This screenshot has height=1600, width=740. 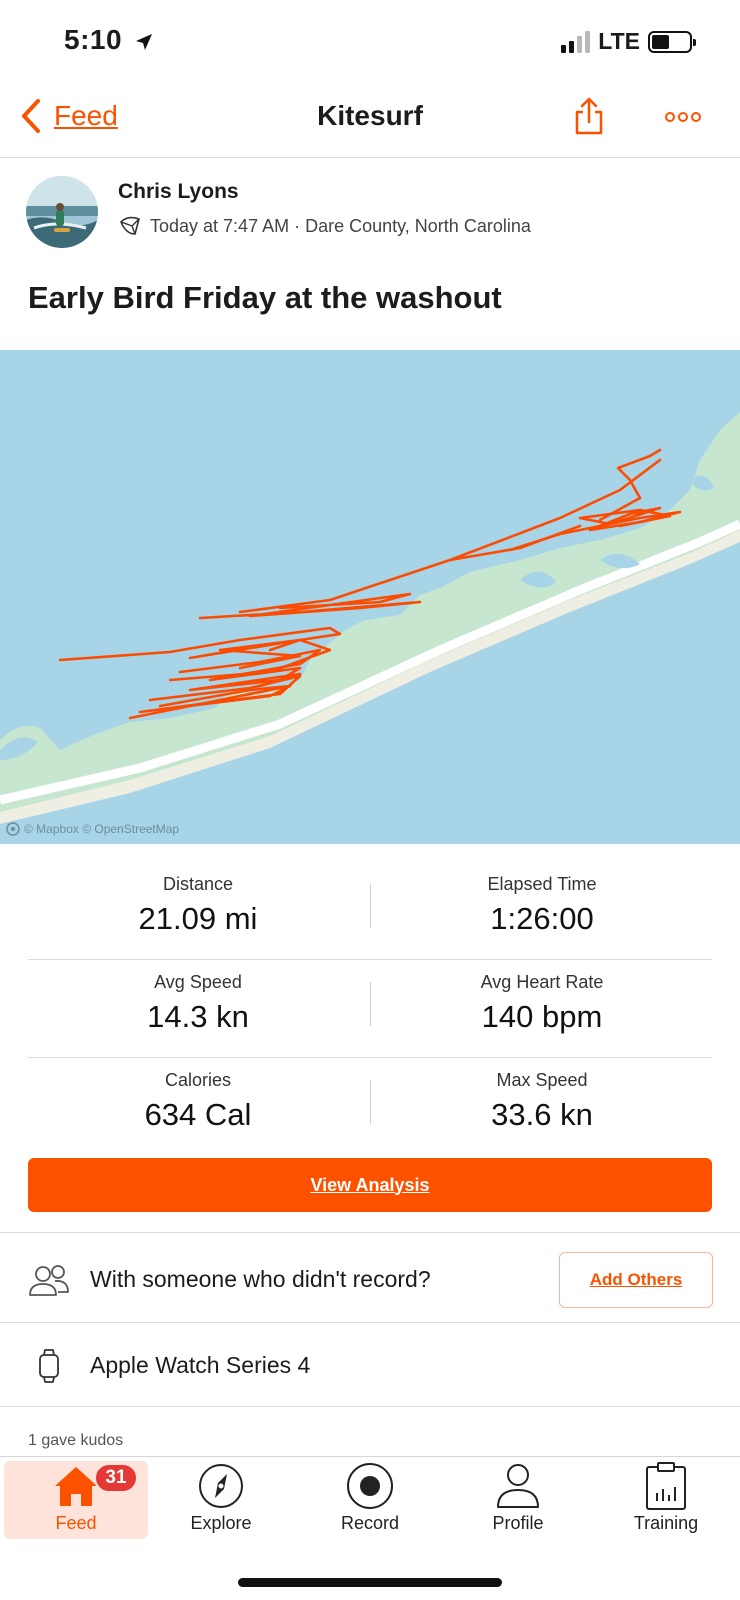 I want to click on add-others-button: Add Others, so click(x=636, y=1280).